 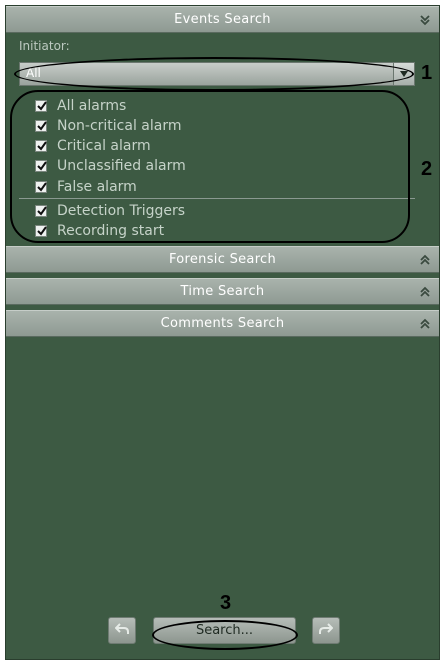 What do you see at coordinates (92, 106) in the screenshot?
I see `checkbox-label: All alarms` at bounding box center [92, 106].